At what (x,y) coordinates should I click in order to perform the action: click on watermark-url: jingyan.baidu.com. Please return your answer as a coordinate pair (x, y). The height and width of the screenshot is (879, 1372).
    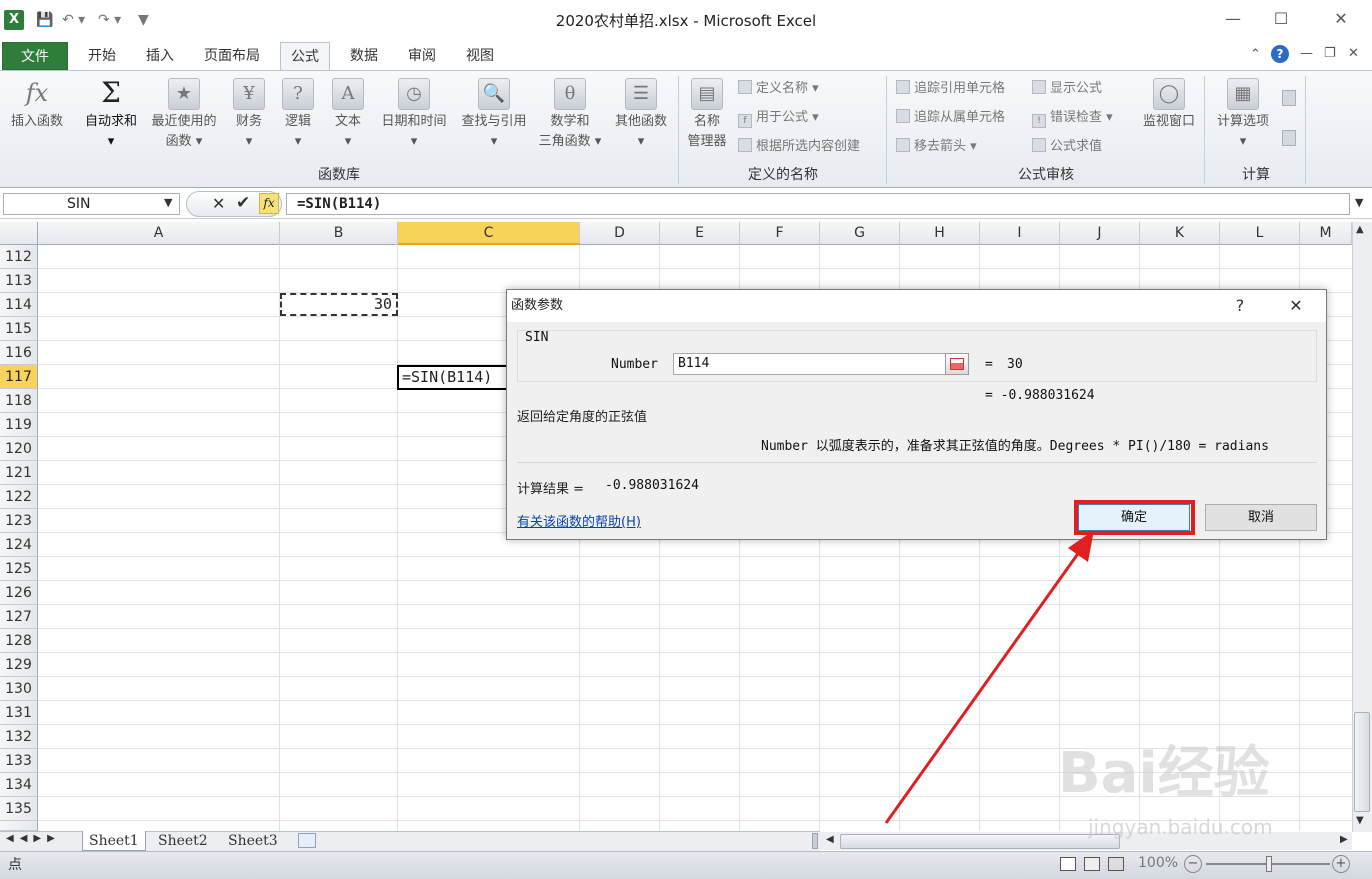
    Looking at the image, I should click on (1180, 827).